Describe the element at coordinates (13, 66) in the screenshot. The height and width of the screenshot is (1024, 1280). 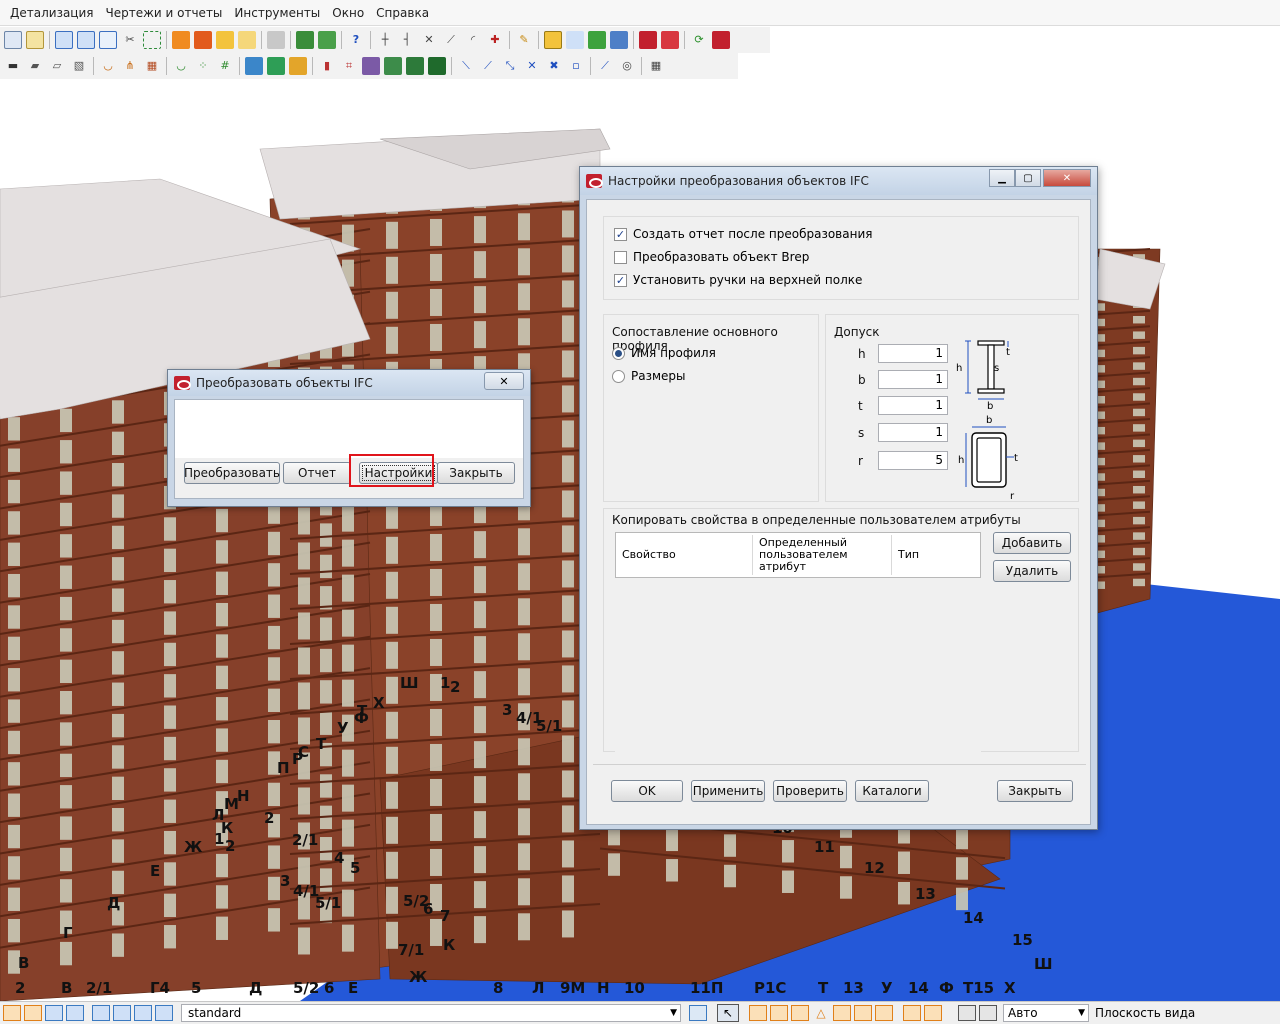
I see `beam-icon: ▬` at that location.